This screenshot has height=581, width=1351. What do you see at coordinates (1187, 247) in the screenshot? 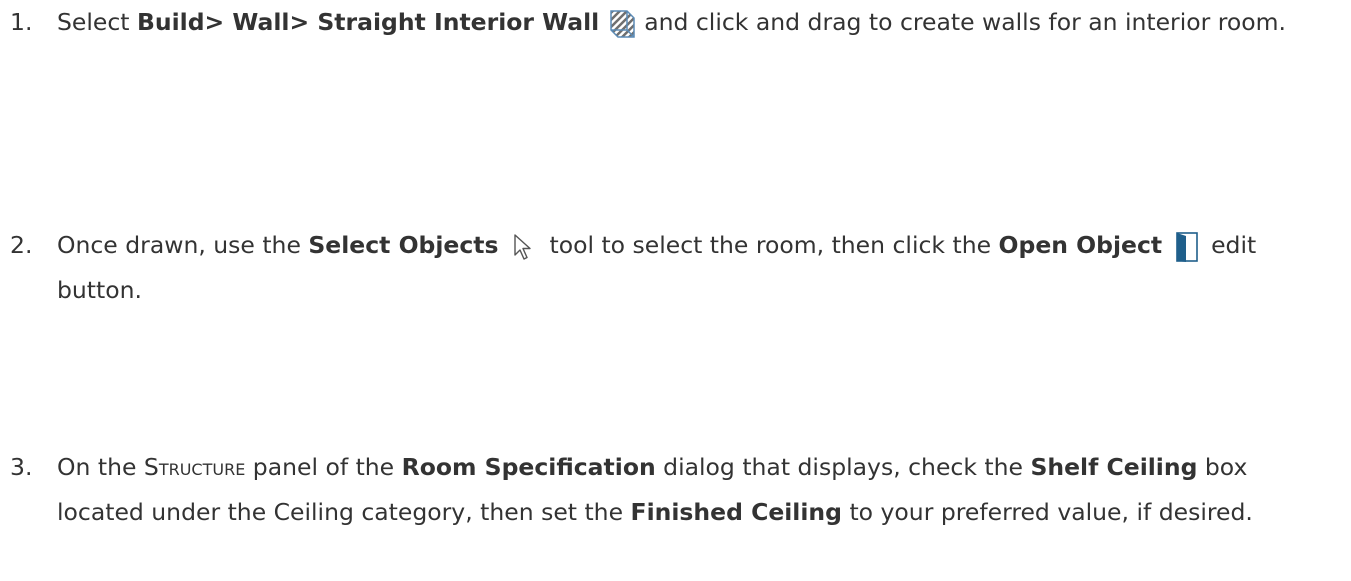
I see `open-object-door-icon` at bounding box center [1187, 247].